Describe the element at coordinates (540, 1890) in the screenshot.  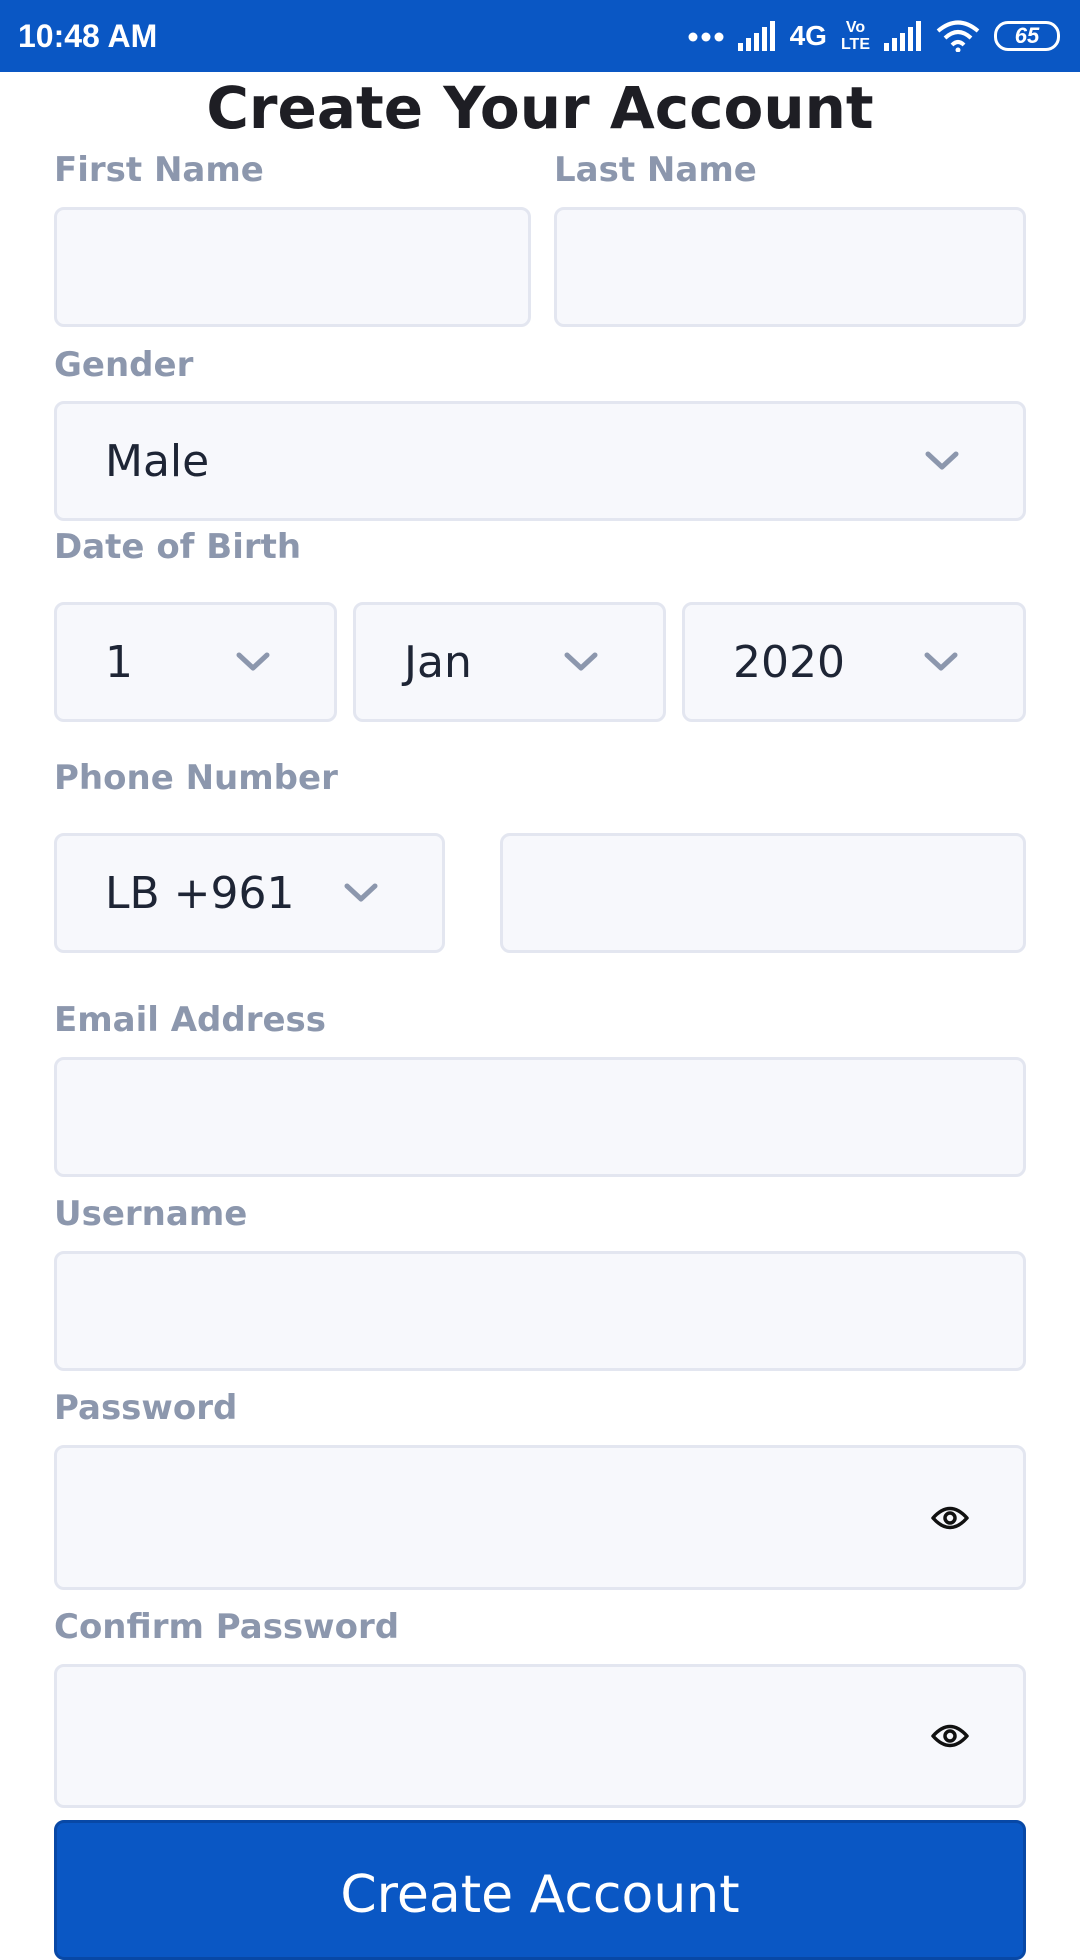
I see `create-account-button: Create Account` at that location.